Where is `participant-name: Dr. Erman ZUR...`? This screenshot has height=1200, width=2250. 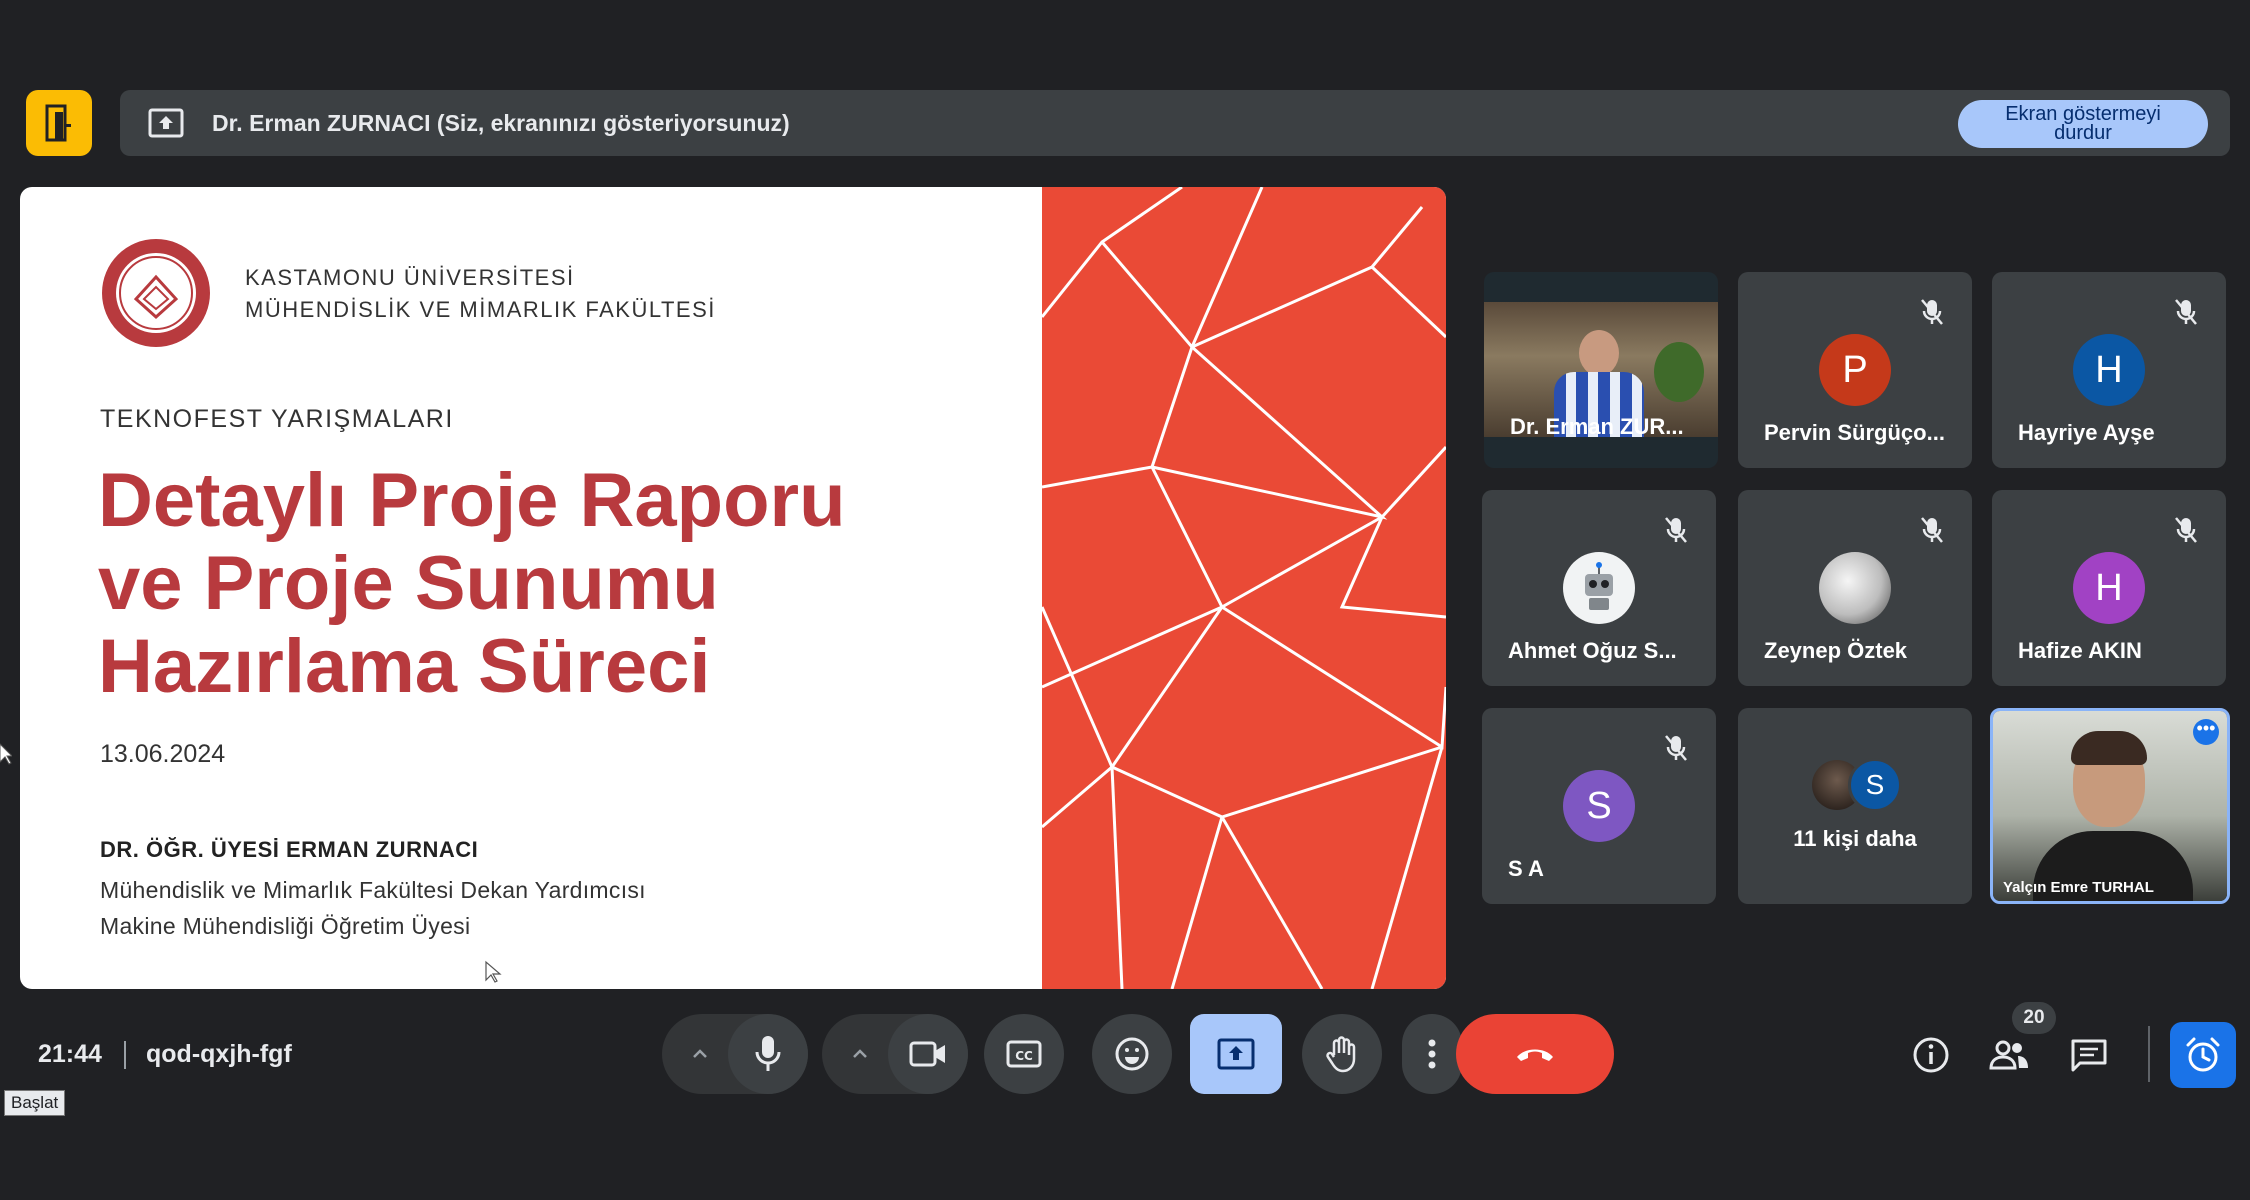
participant-name: Dr. Erman ZUR... is located at coordinates (1597, 426).